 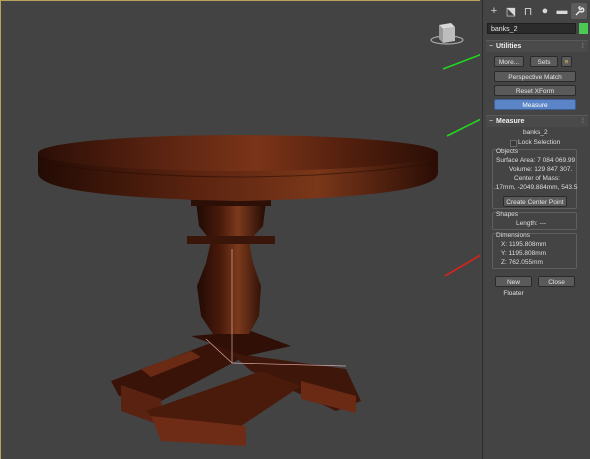 I want to click on create-center-point-button: Create Center Point, so click(x=535, y=201).